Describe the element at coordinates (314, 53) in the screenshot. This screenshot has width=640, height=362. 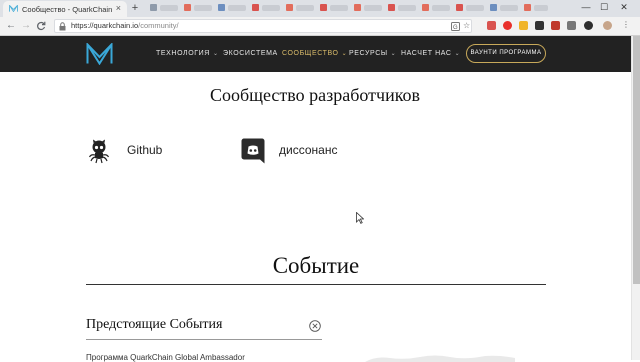
I see `nav-item-community: СООБЩЕСТВО ⌄` at that location.